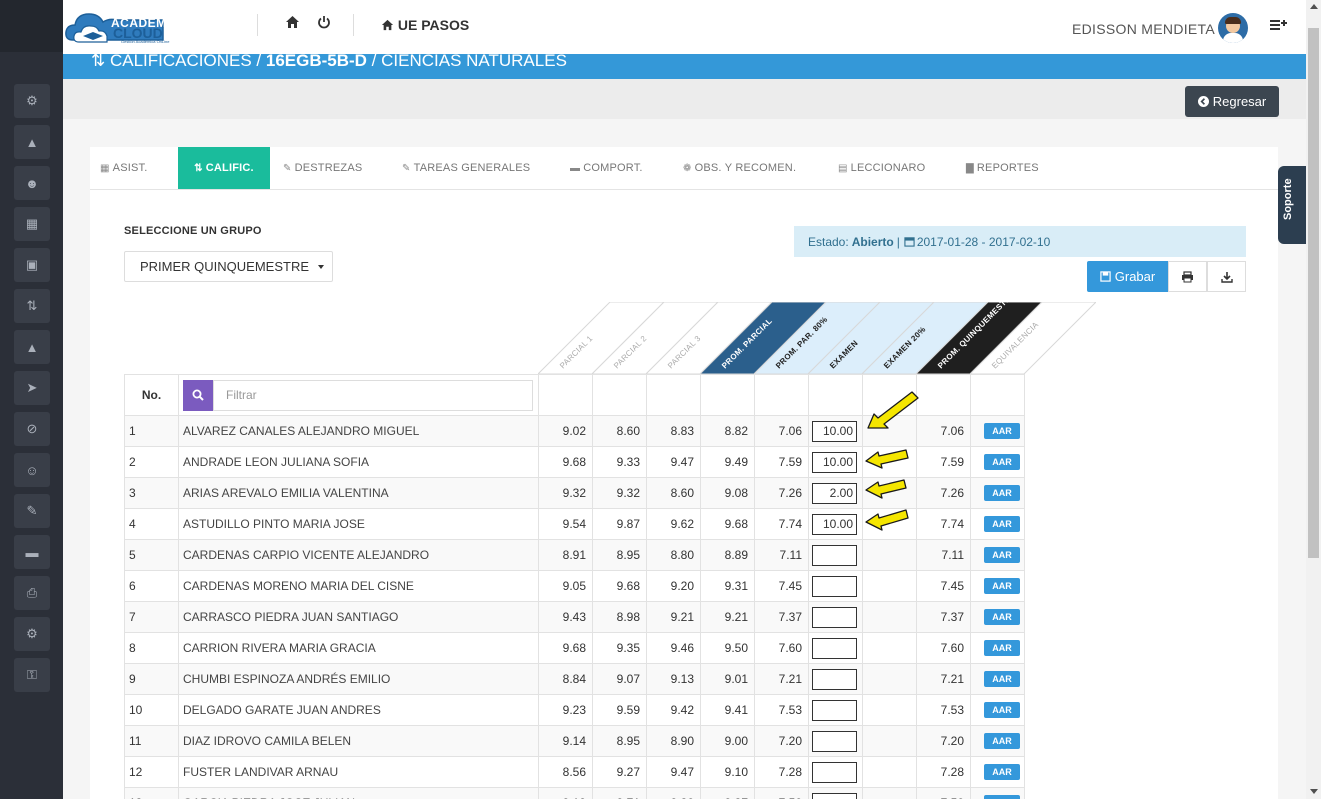  I want to click on sidebar-user-icon: ☺, so click(32, 470).